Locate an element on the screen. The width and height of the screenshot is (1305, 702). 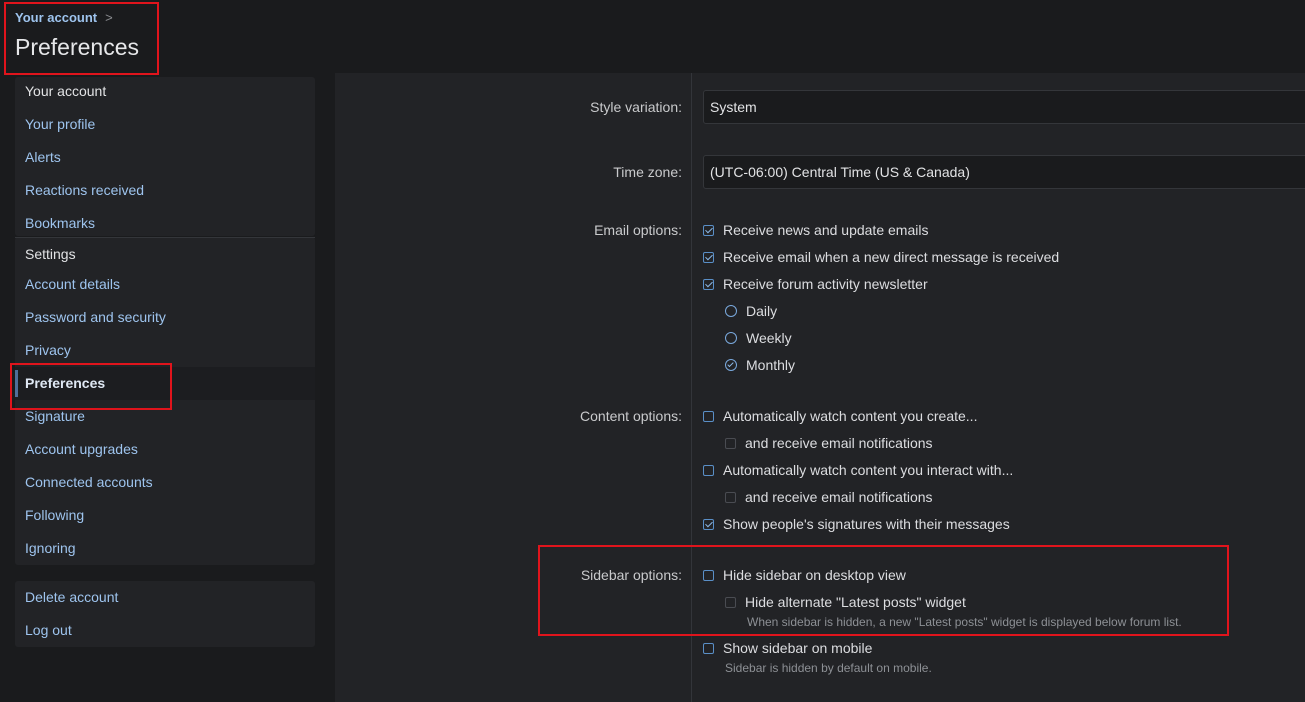
highlight-box-sidebar-options is located at coordinates (883, 590).